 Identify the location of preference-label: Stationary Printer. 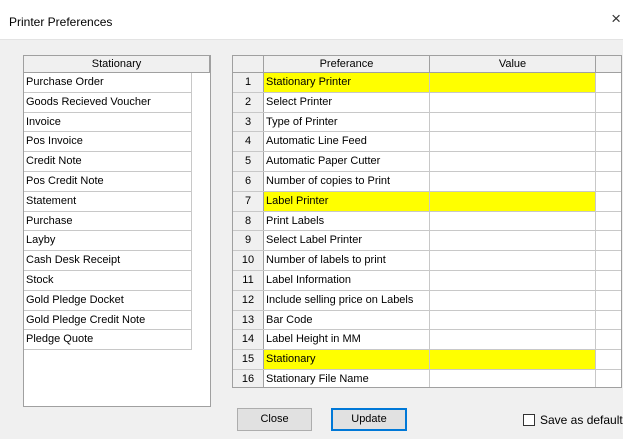
(347, 82).